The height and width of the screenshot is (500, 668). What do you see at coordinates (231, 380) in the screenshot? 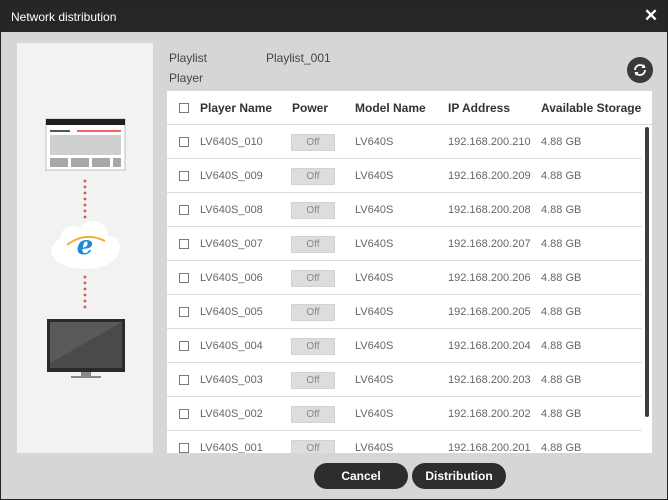
I see `player-name-cell: LV640S_003` at bounding box center [231, 380].